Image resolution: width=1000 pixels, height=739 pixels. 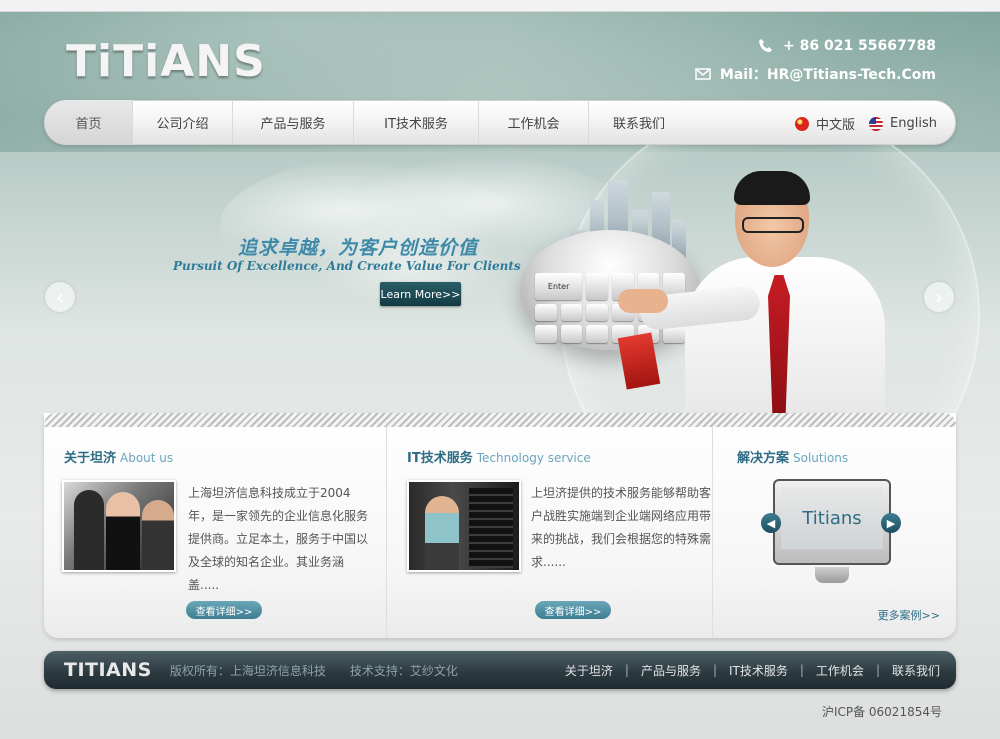 I want to click on solutions-section: 解决方案 Solutions Titians ◀ ▶ 更多案例>>, so click(x=834, y=532).